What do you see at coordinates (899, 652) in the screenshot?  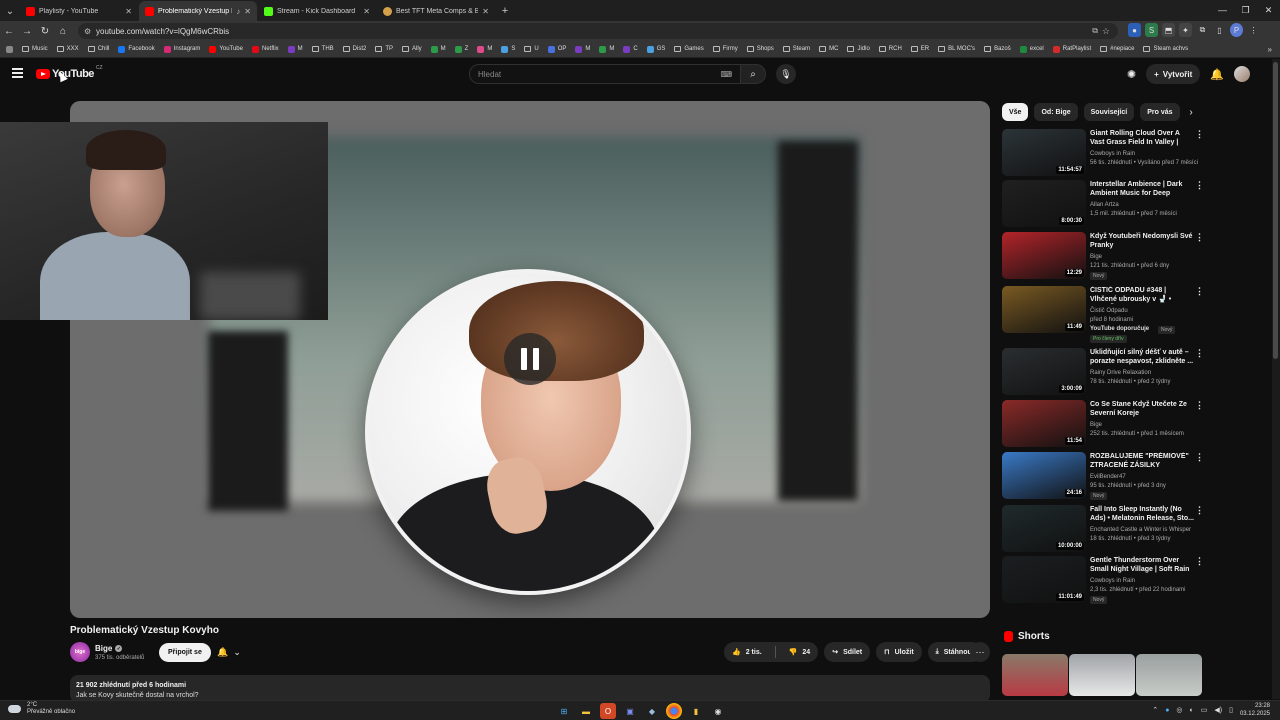 I see `save-button: ⊓ Uložit` at bounding box center [899, 652].